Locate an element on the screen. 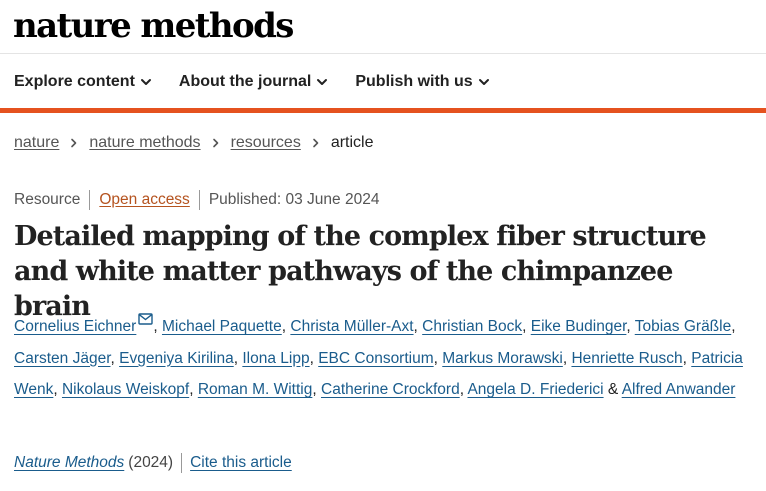 This screenshot has height=491, width=766. cite-this-article-link: Cite this article is located at coordinates (241, 463).